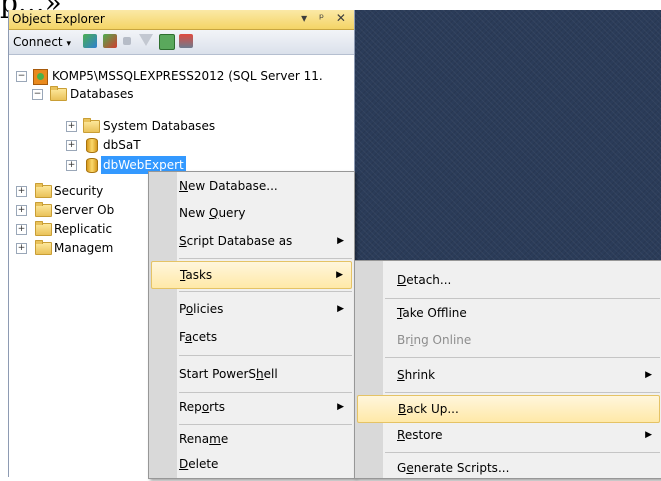 The image size is (661, 481). Describe the element at coordinates (508, 340) in the screenshot. I see `menu-item-bring-online: Bring Online` at that location.